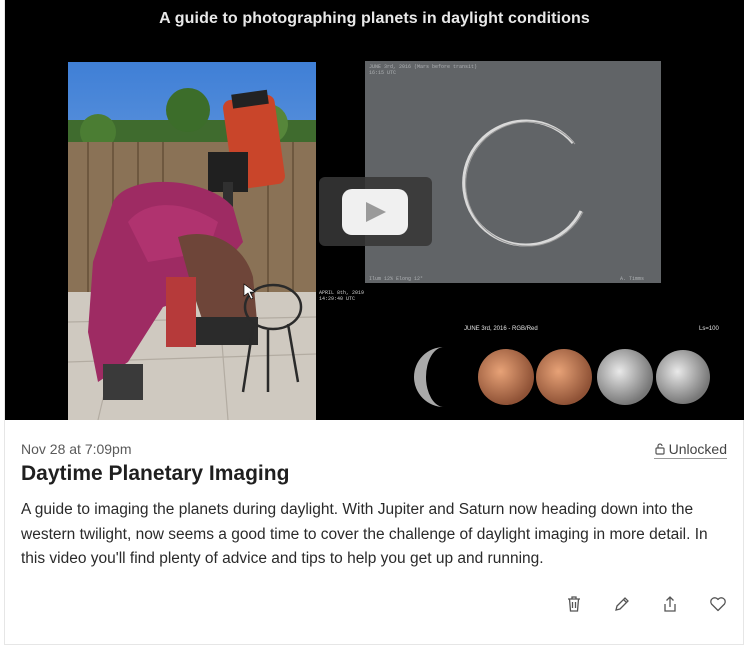  What do you see at coordinates (155, 474) in the screenshot?
I see `post-title: Daytime Planetary Imaging` at bounding box center [155, 474].